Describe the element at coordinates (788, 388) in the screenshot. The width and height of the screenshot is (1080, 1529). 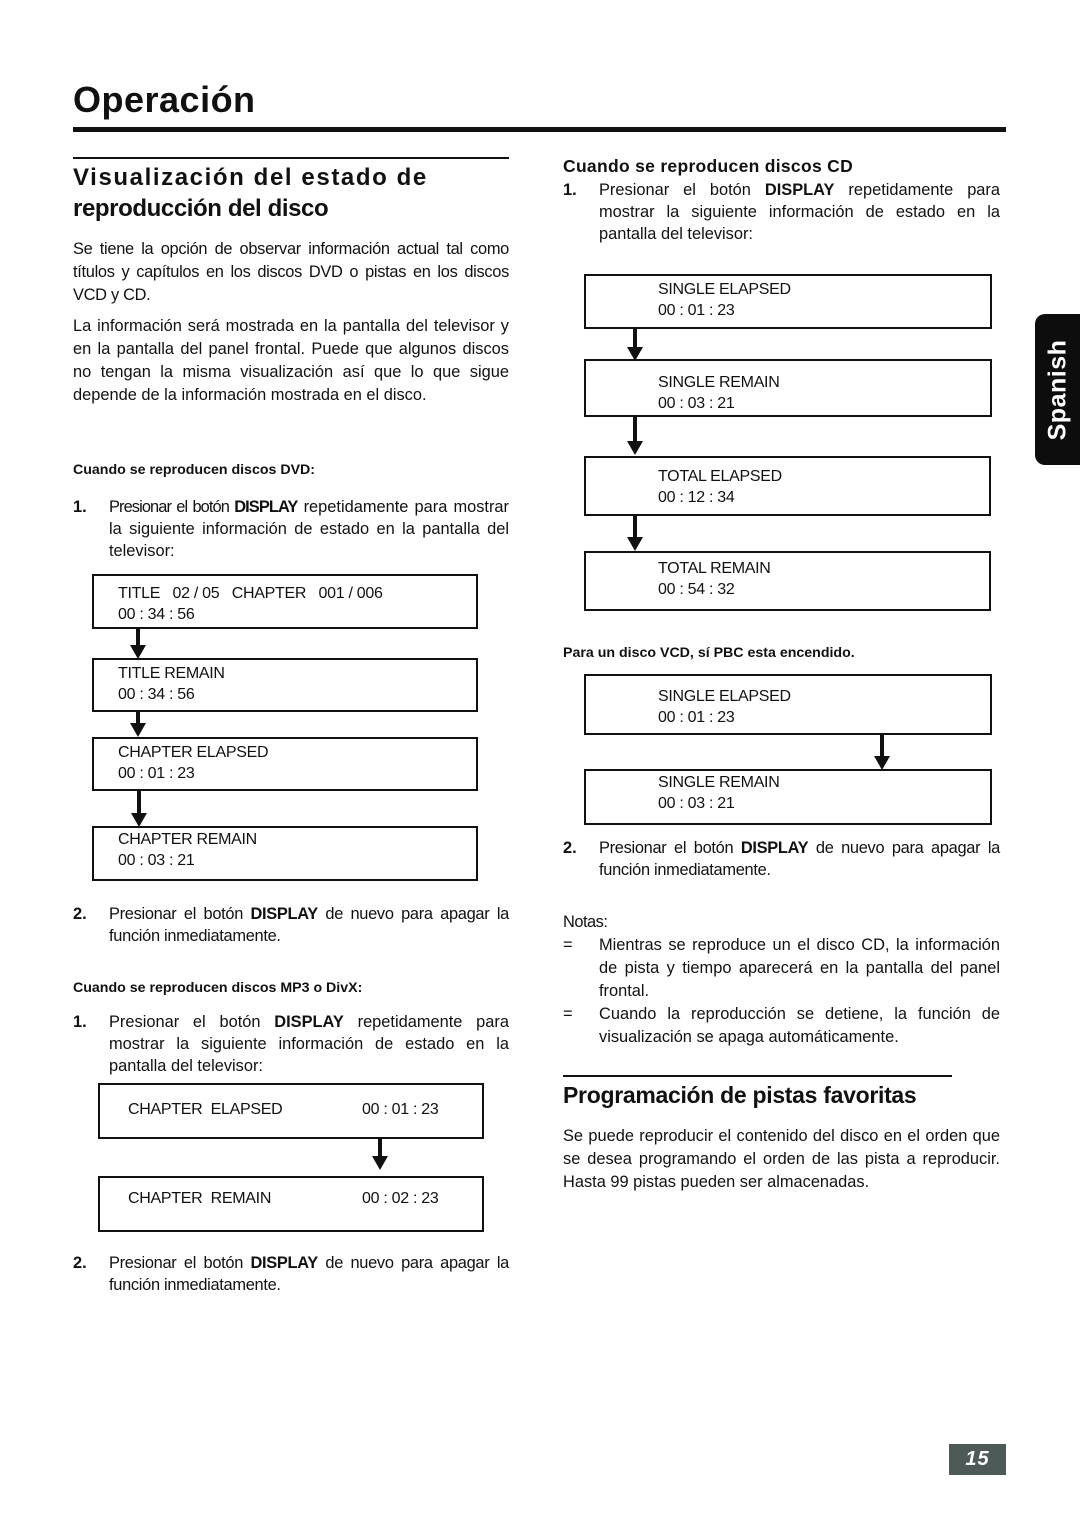
I see `cd-status-box: SINGLE REMAIN 00 : 03 : 21` at that location.